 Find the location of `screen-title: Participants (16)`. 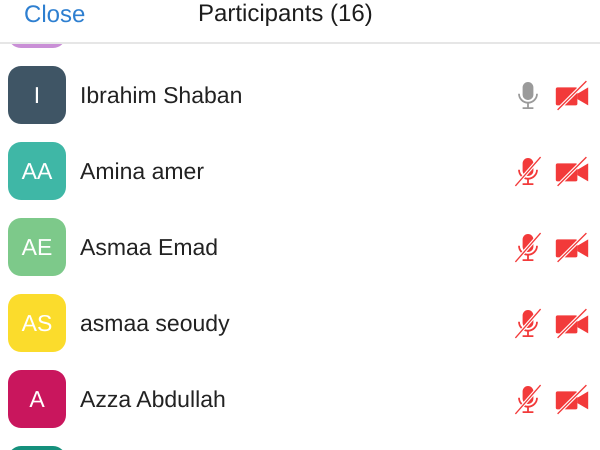

screen-title: Participants (16) is located at coordinates (285, 14).